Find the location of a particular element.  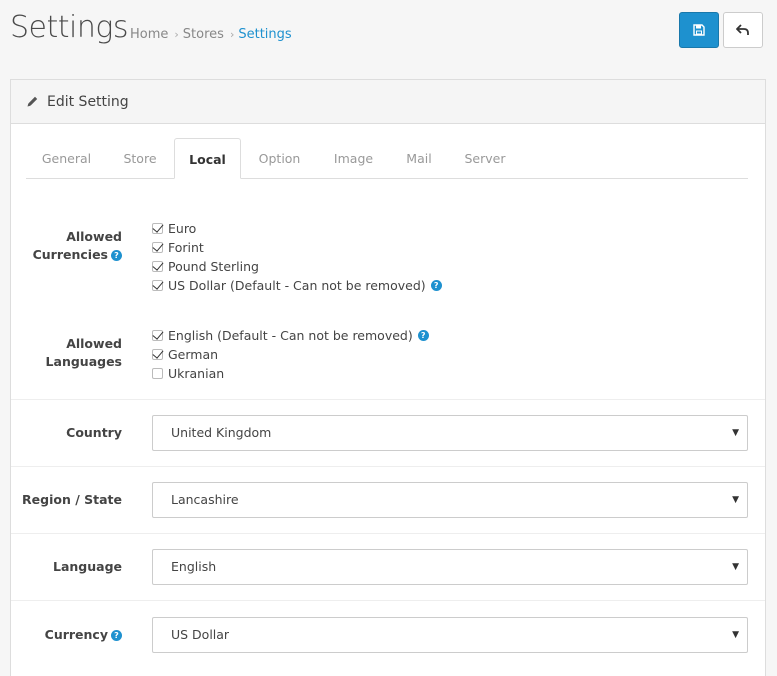

region-label: Region / State is located at coordinates (72, 499).